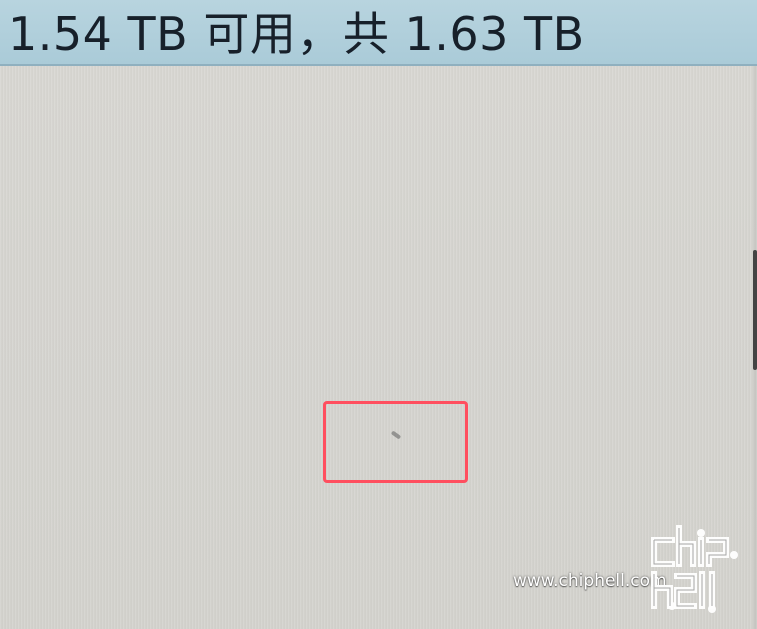  I want to click on site-watermark: www.chiphell.com, so click(628, 565).